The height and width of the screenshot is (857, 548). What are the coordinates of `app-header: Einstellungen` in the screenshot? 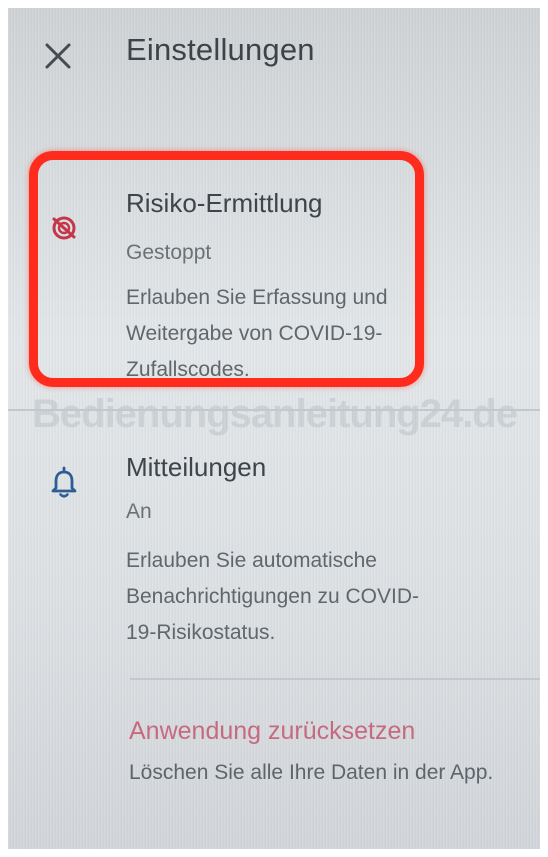 It's located at (274, 56).